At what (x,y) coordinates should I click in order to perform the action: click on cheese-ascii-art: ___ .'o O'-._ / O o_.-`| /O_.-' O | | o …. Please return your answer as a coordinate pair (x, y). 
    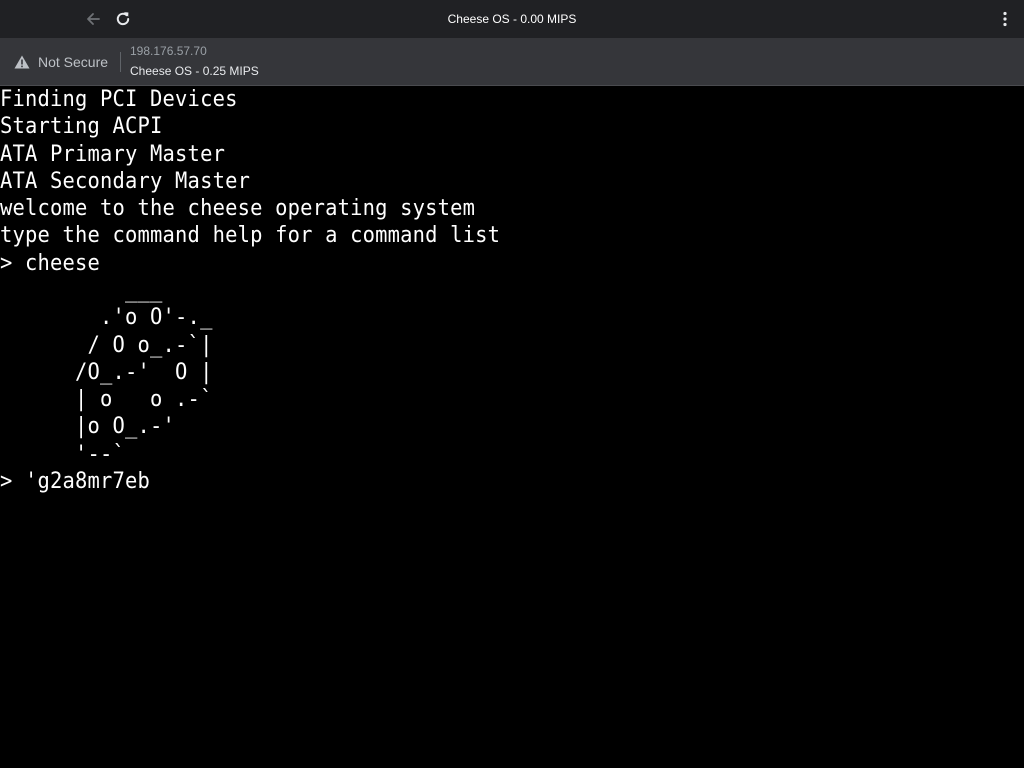
    Looking at the image, I should click on (144, 372).